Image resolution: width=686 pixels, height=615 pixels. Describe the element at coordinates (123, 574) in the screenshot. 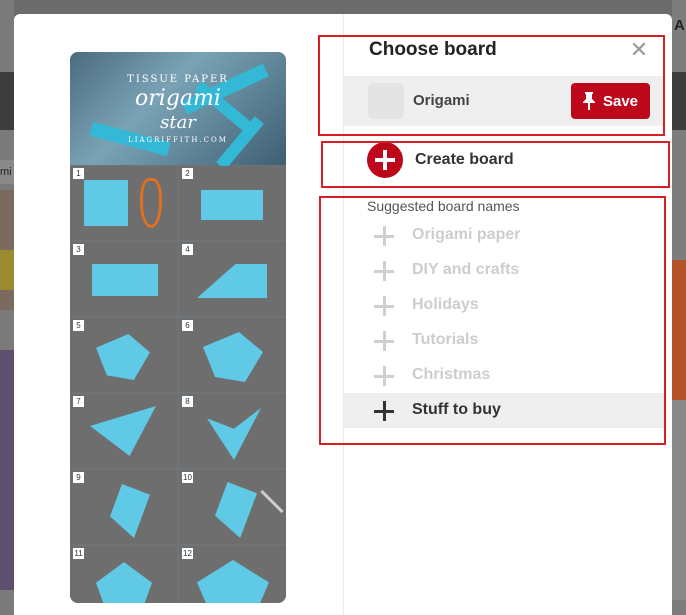

I see `step-cell: 11` at that location.